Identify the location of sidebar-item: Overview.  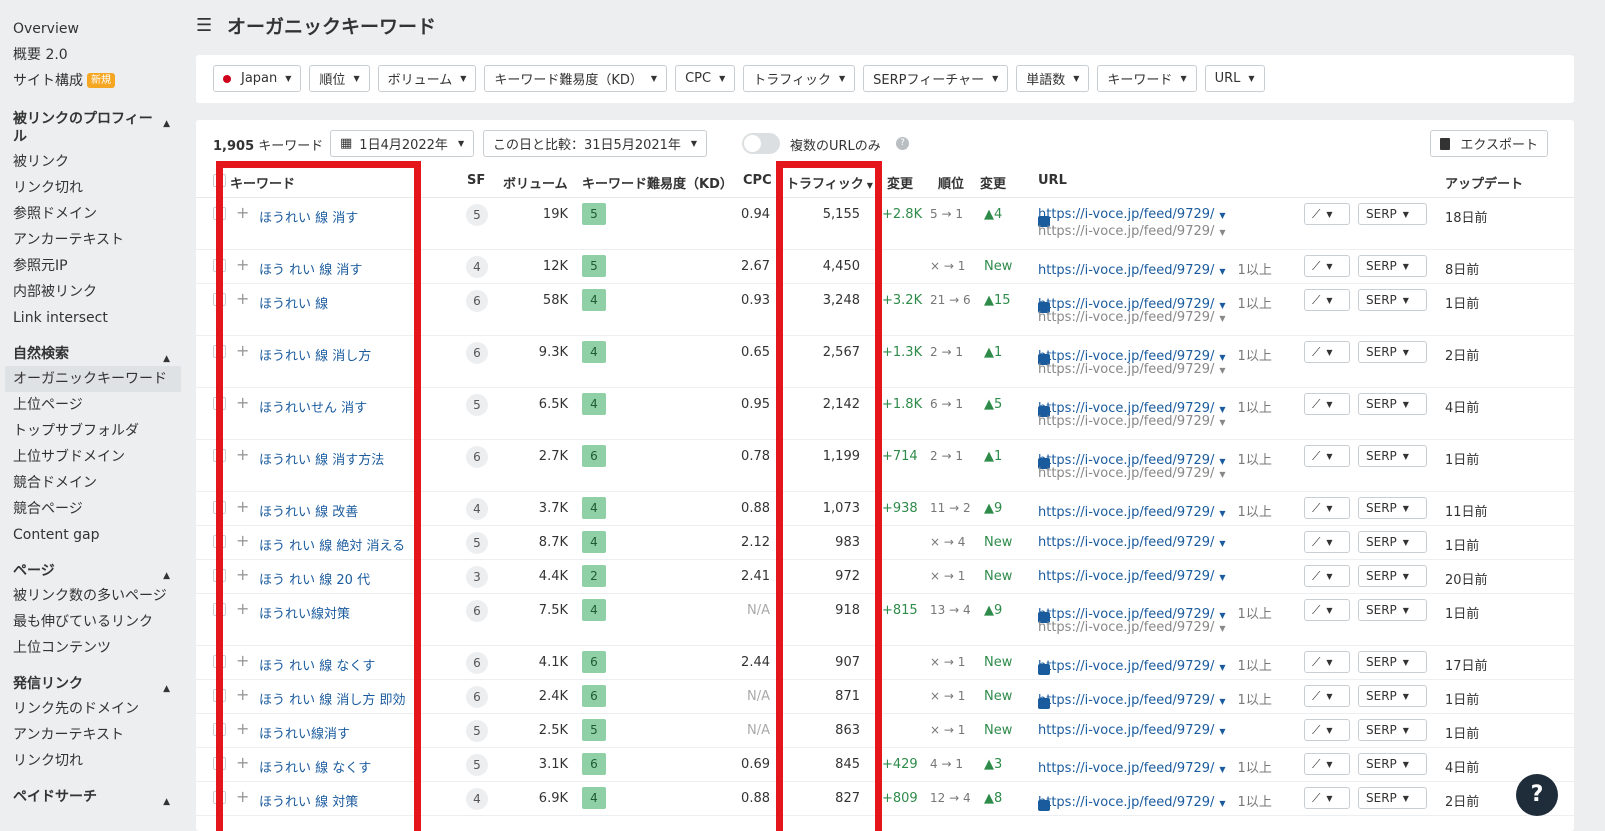
(93, 29).